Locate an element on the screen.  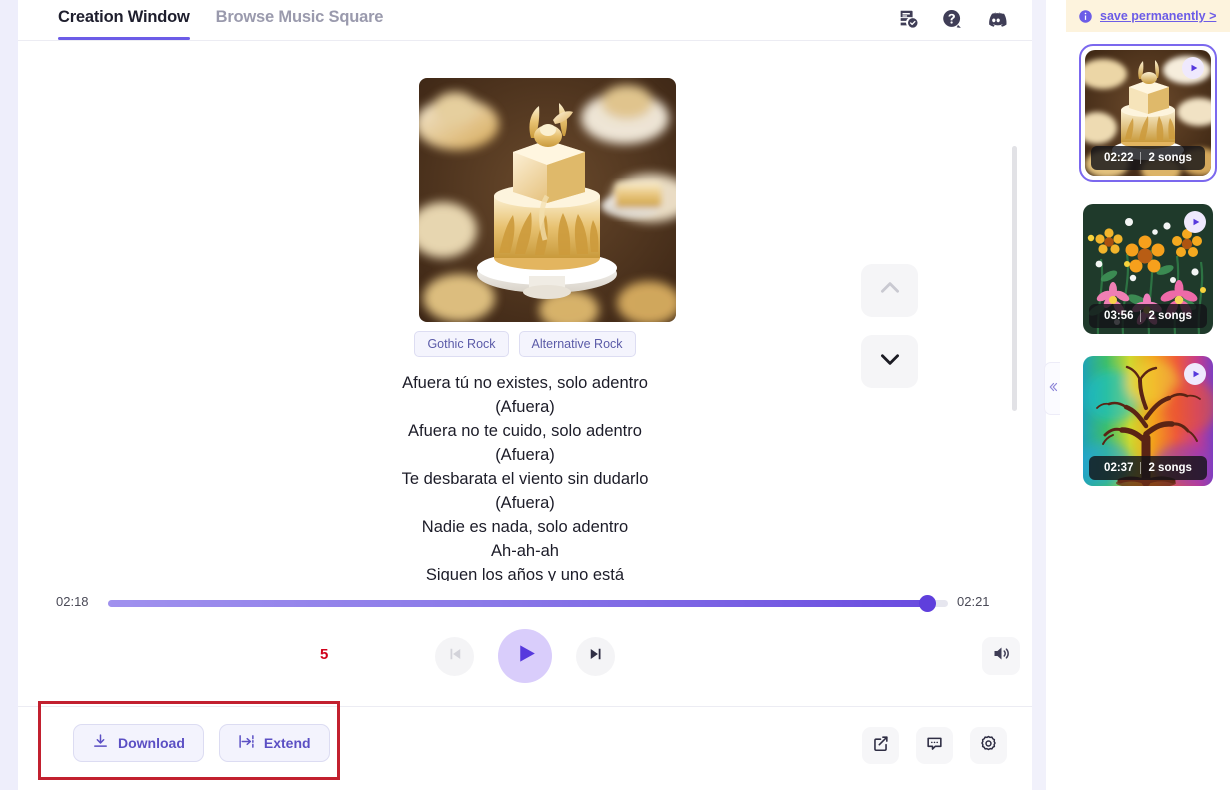
current-time-label: 02:18 is located at coordinates (72, 601).